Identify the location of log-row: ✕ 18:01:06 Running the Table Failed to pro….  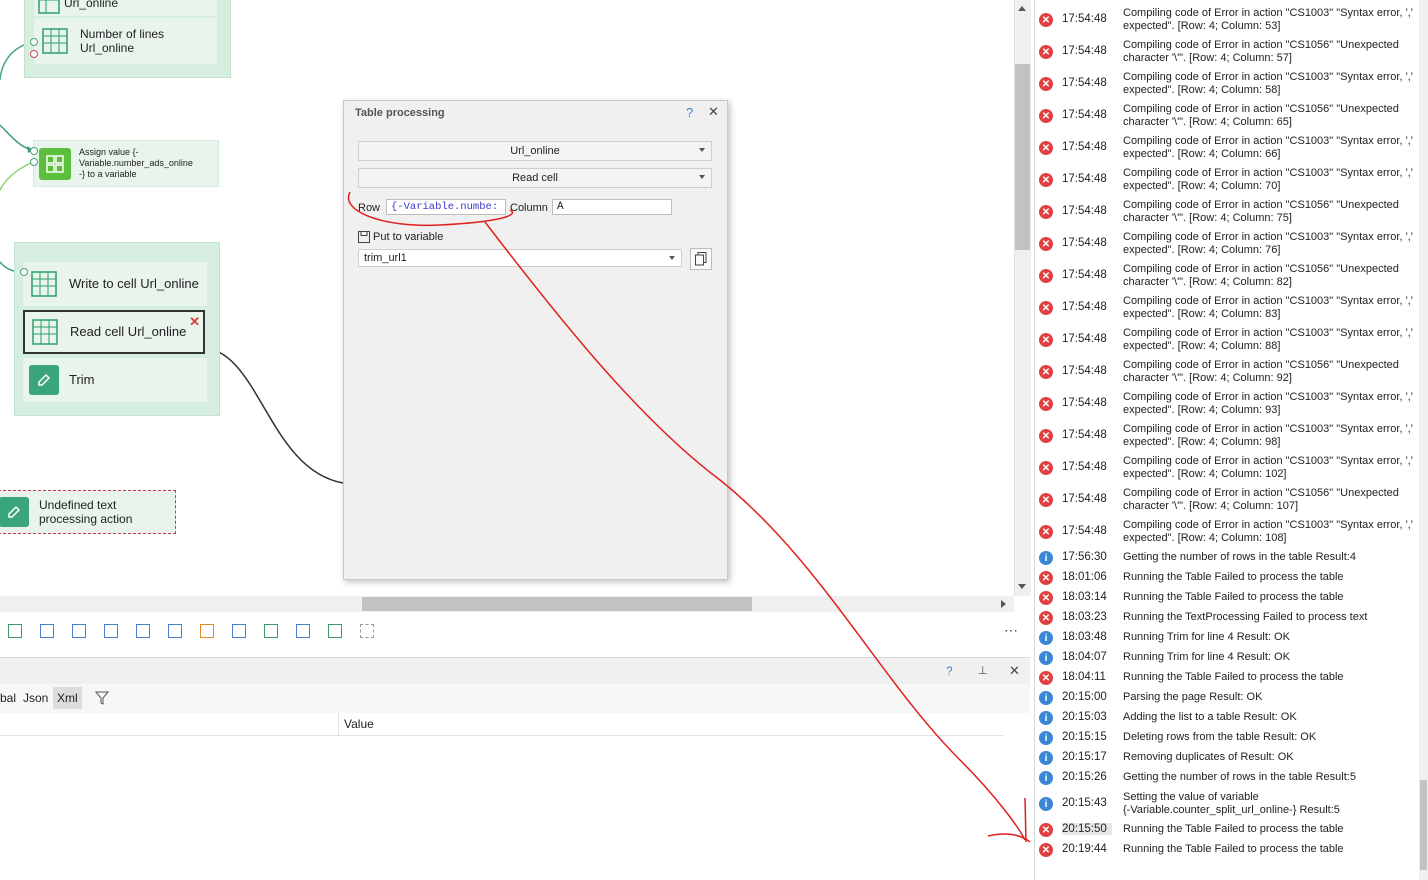
(1231, 578).